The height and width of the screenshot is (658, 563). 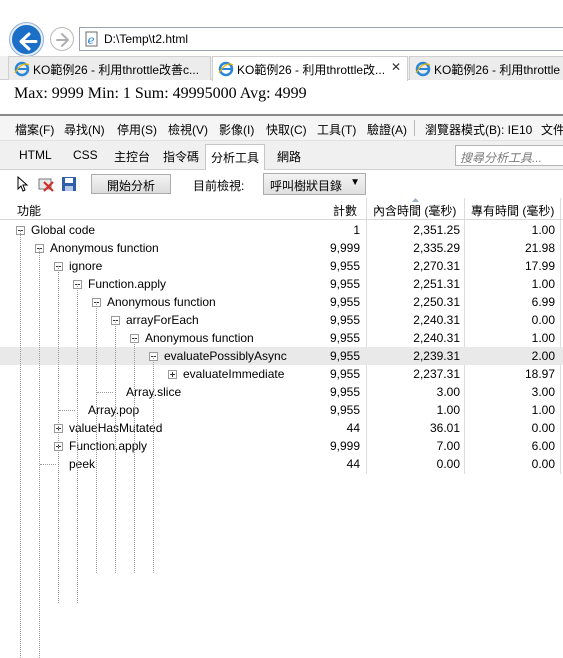 I want to click on table-row: Function.apply 9,955 2,251.31 1.00, so click(x=281, y=284).